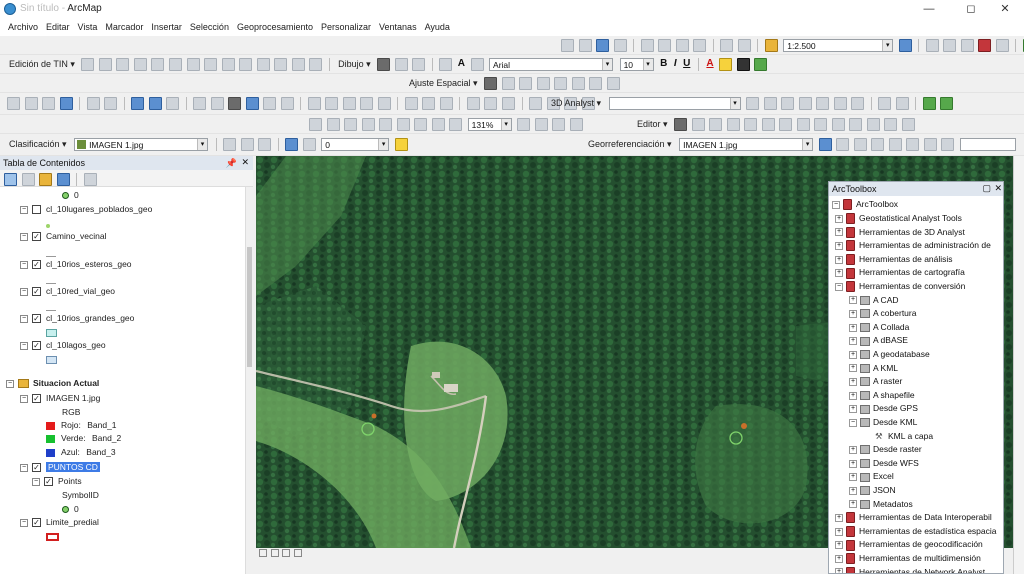 The width and height of the screenshot is (1024, 574). I want to click on identity-link-icon, so click(561, 83).